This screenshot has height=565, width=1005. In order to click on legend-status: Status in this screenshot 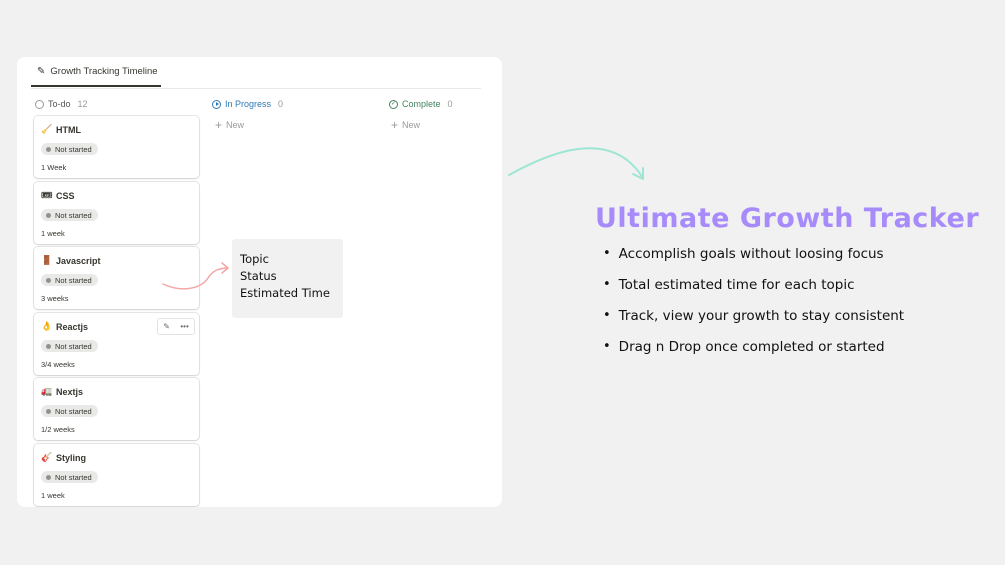, I will do `click(258, 276)`.